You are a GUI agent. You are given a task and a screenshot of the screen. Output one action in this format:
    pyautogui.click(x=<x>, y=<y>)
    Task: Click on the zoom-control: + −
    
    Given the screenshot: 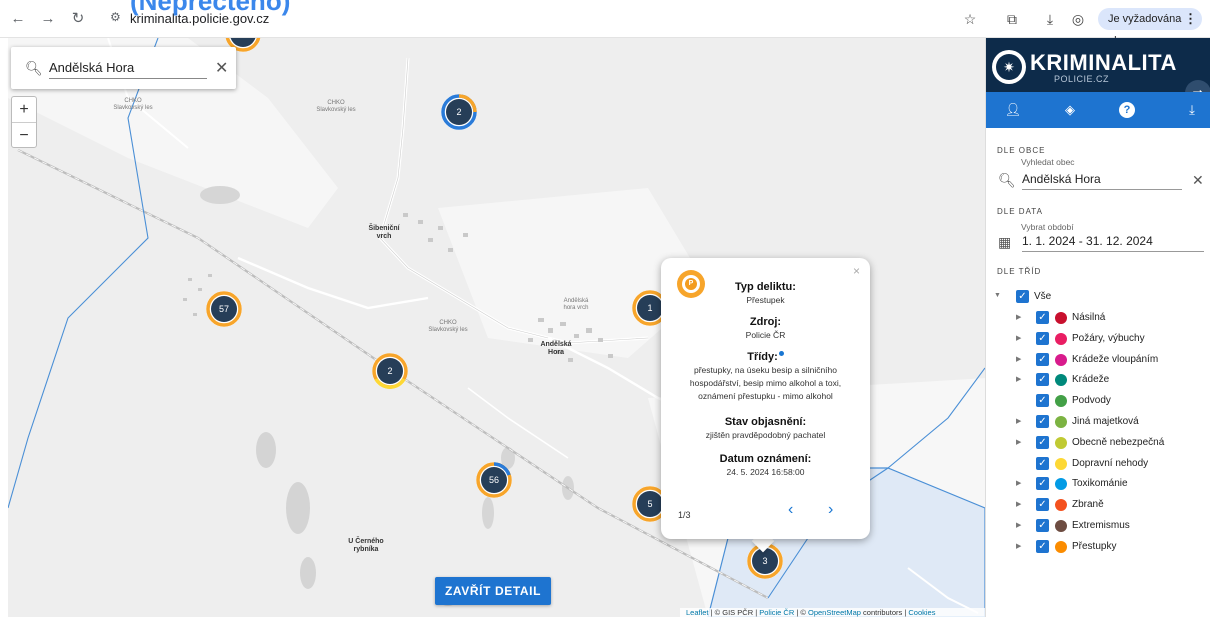 What is the action you would take?
    pyautogui.click(x=24, y=122)
    